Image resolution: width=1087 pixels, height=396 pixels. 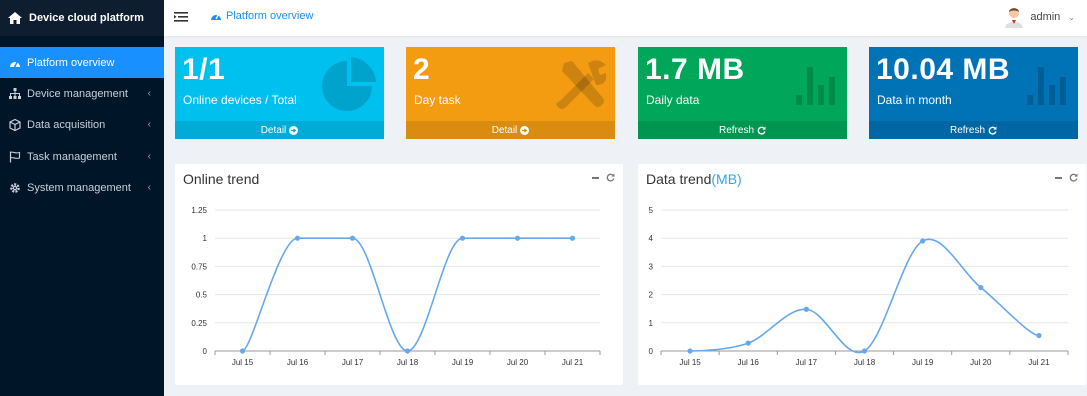 I want to click on pie-chart-icon, so click(x=349, y=84).